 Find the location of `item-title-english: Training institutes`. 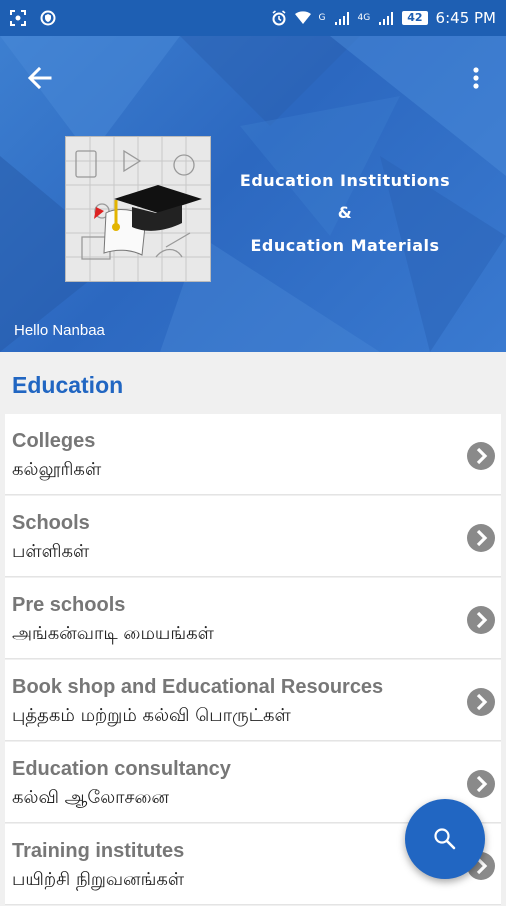

item-title-english: Training institutes is located at coordinates (98, 851).